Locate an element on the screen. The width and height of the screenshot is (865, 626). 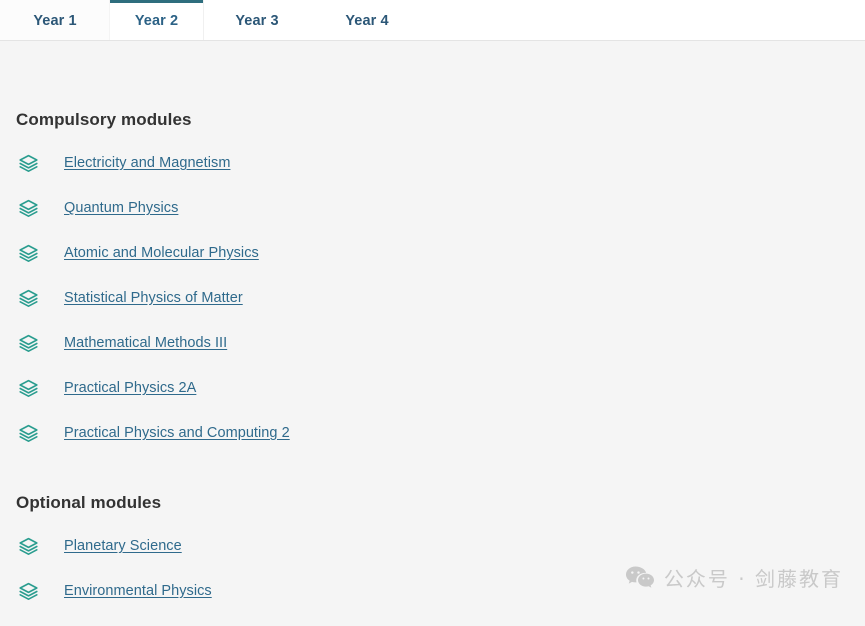
tab-year-3: Year 3 is located at coordinates (257, 20).